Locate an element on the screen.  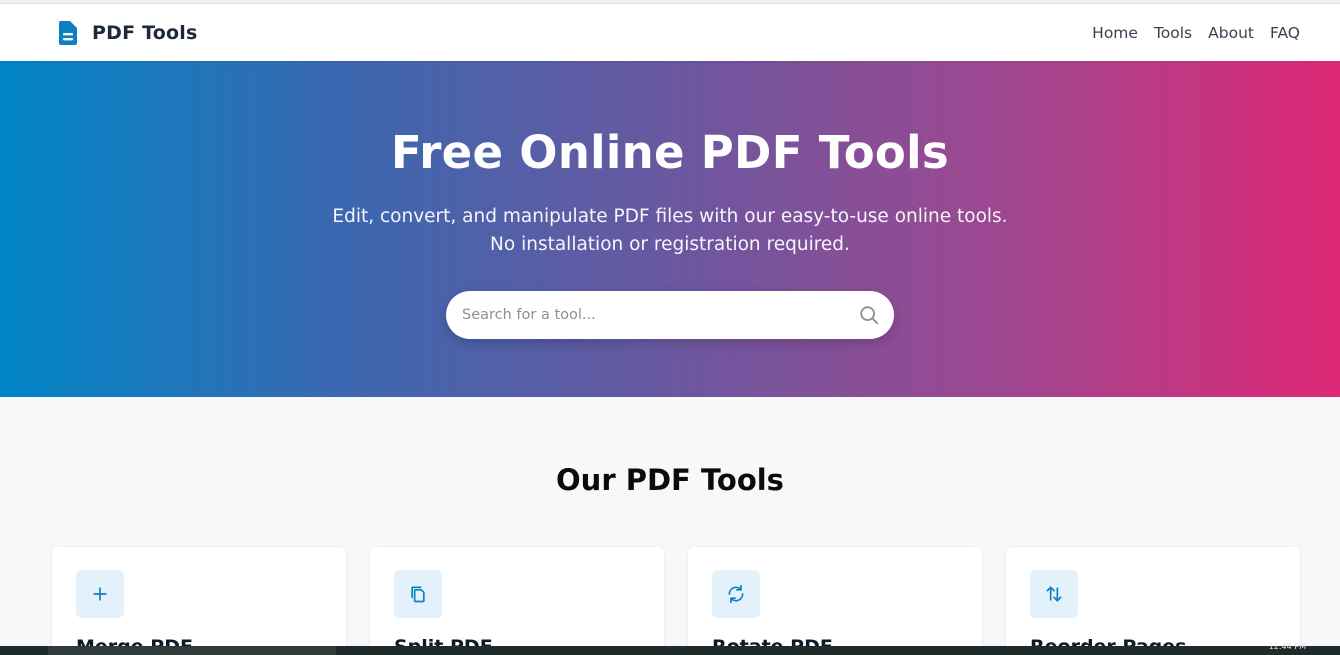
swap-vertical-icon is located at coordinates (1054, 594).